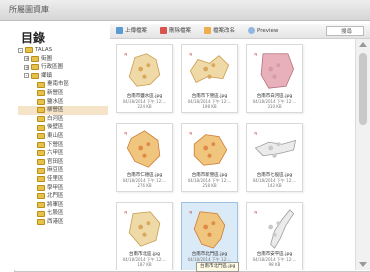  I want to click on tree-item: 北門區, so click(63, 196).